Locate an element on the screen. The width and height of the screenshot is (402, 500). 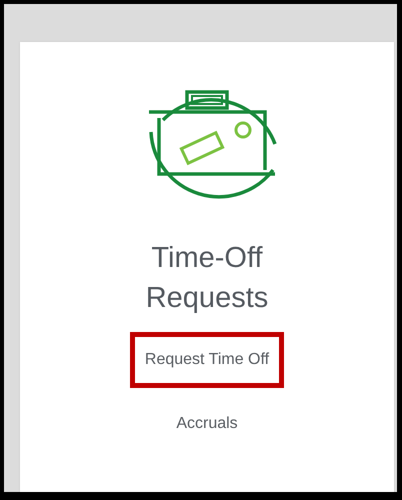
link: Accruals is located at coordinates (207, 424).